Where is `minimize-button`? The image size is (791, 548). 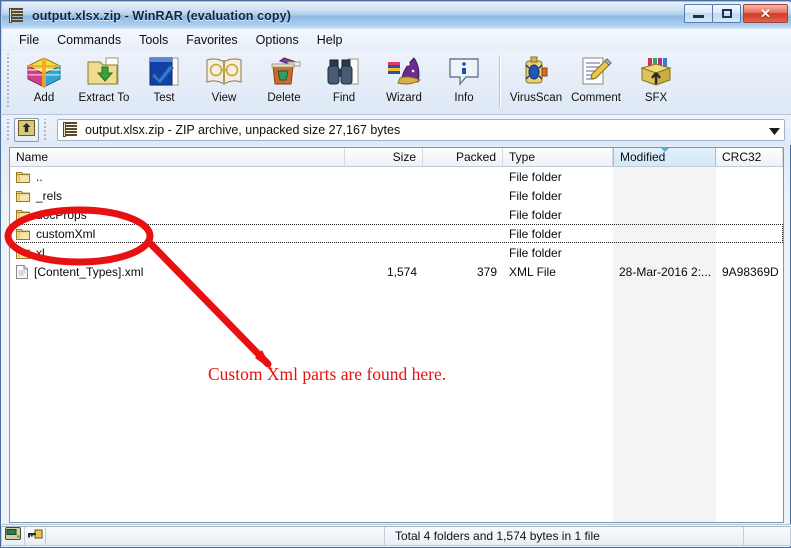 minimize-button is located at coordinates (698, 13).